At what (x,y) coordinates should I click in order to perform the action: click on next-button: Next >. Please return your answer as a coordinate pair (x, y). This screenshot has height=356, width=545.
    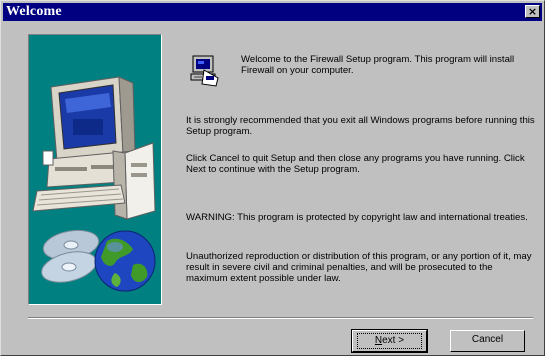
    Looking at the image, I should click on (389, 341).